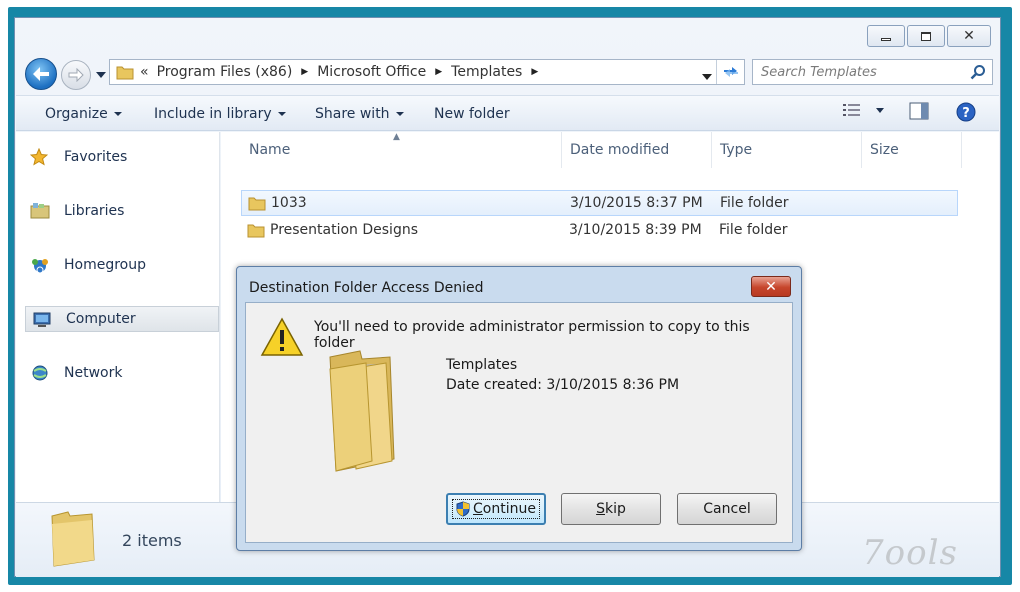 This screenshot has width=1020, height=592. I want to click on uac-shield-icon, so click(463, 509).